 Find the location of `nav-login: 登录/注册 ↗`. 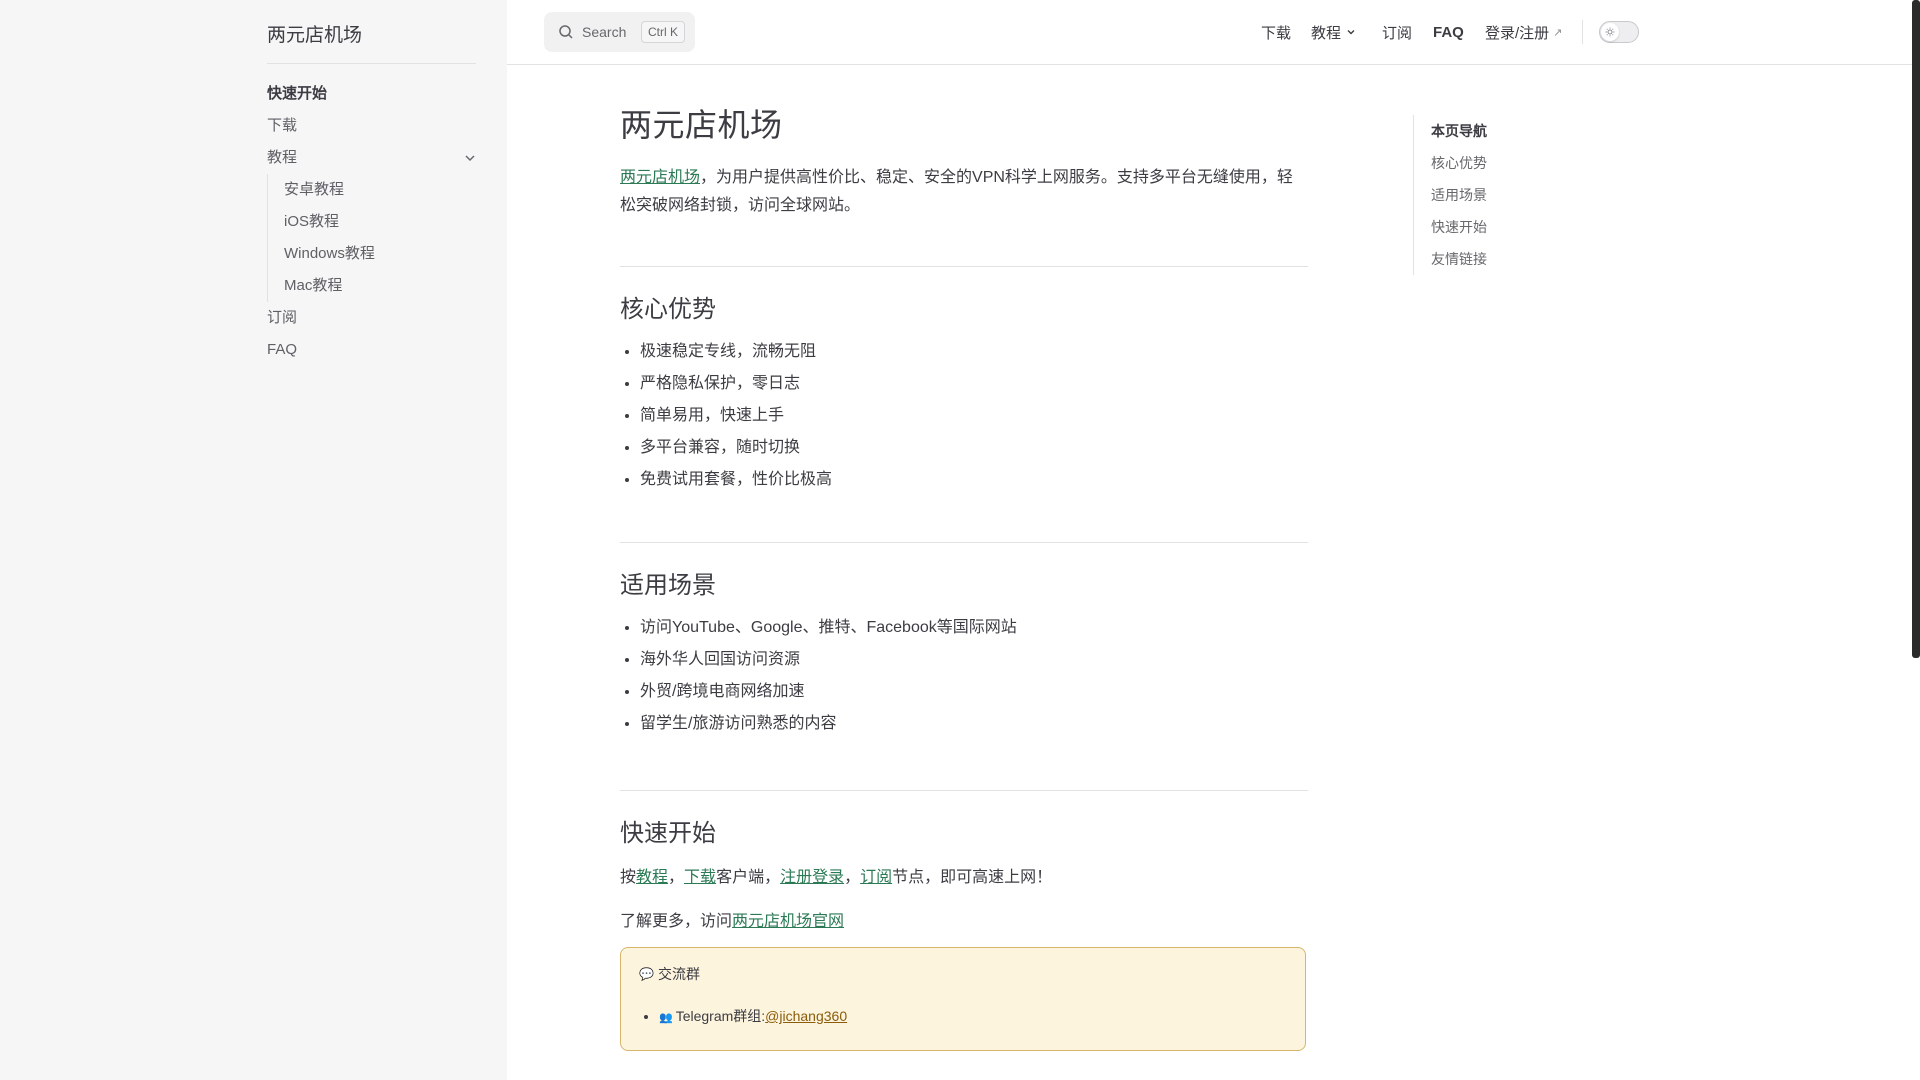

nav-login: 登录/注册 ↗ is located at coordinates (1523, 32).